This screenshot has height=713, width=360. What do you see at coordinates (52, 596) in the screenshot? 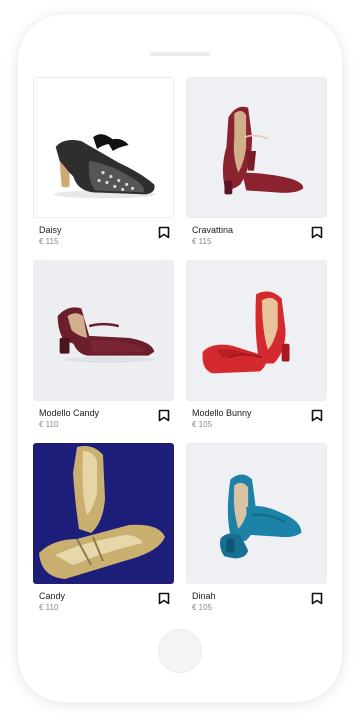
I see `product-name: Candy` at bounding box center [52, 596].